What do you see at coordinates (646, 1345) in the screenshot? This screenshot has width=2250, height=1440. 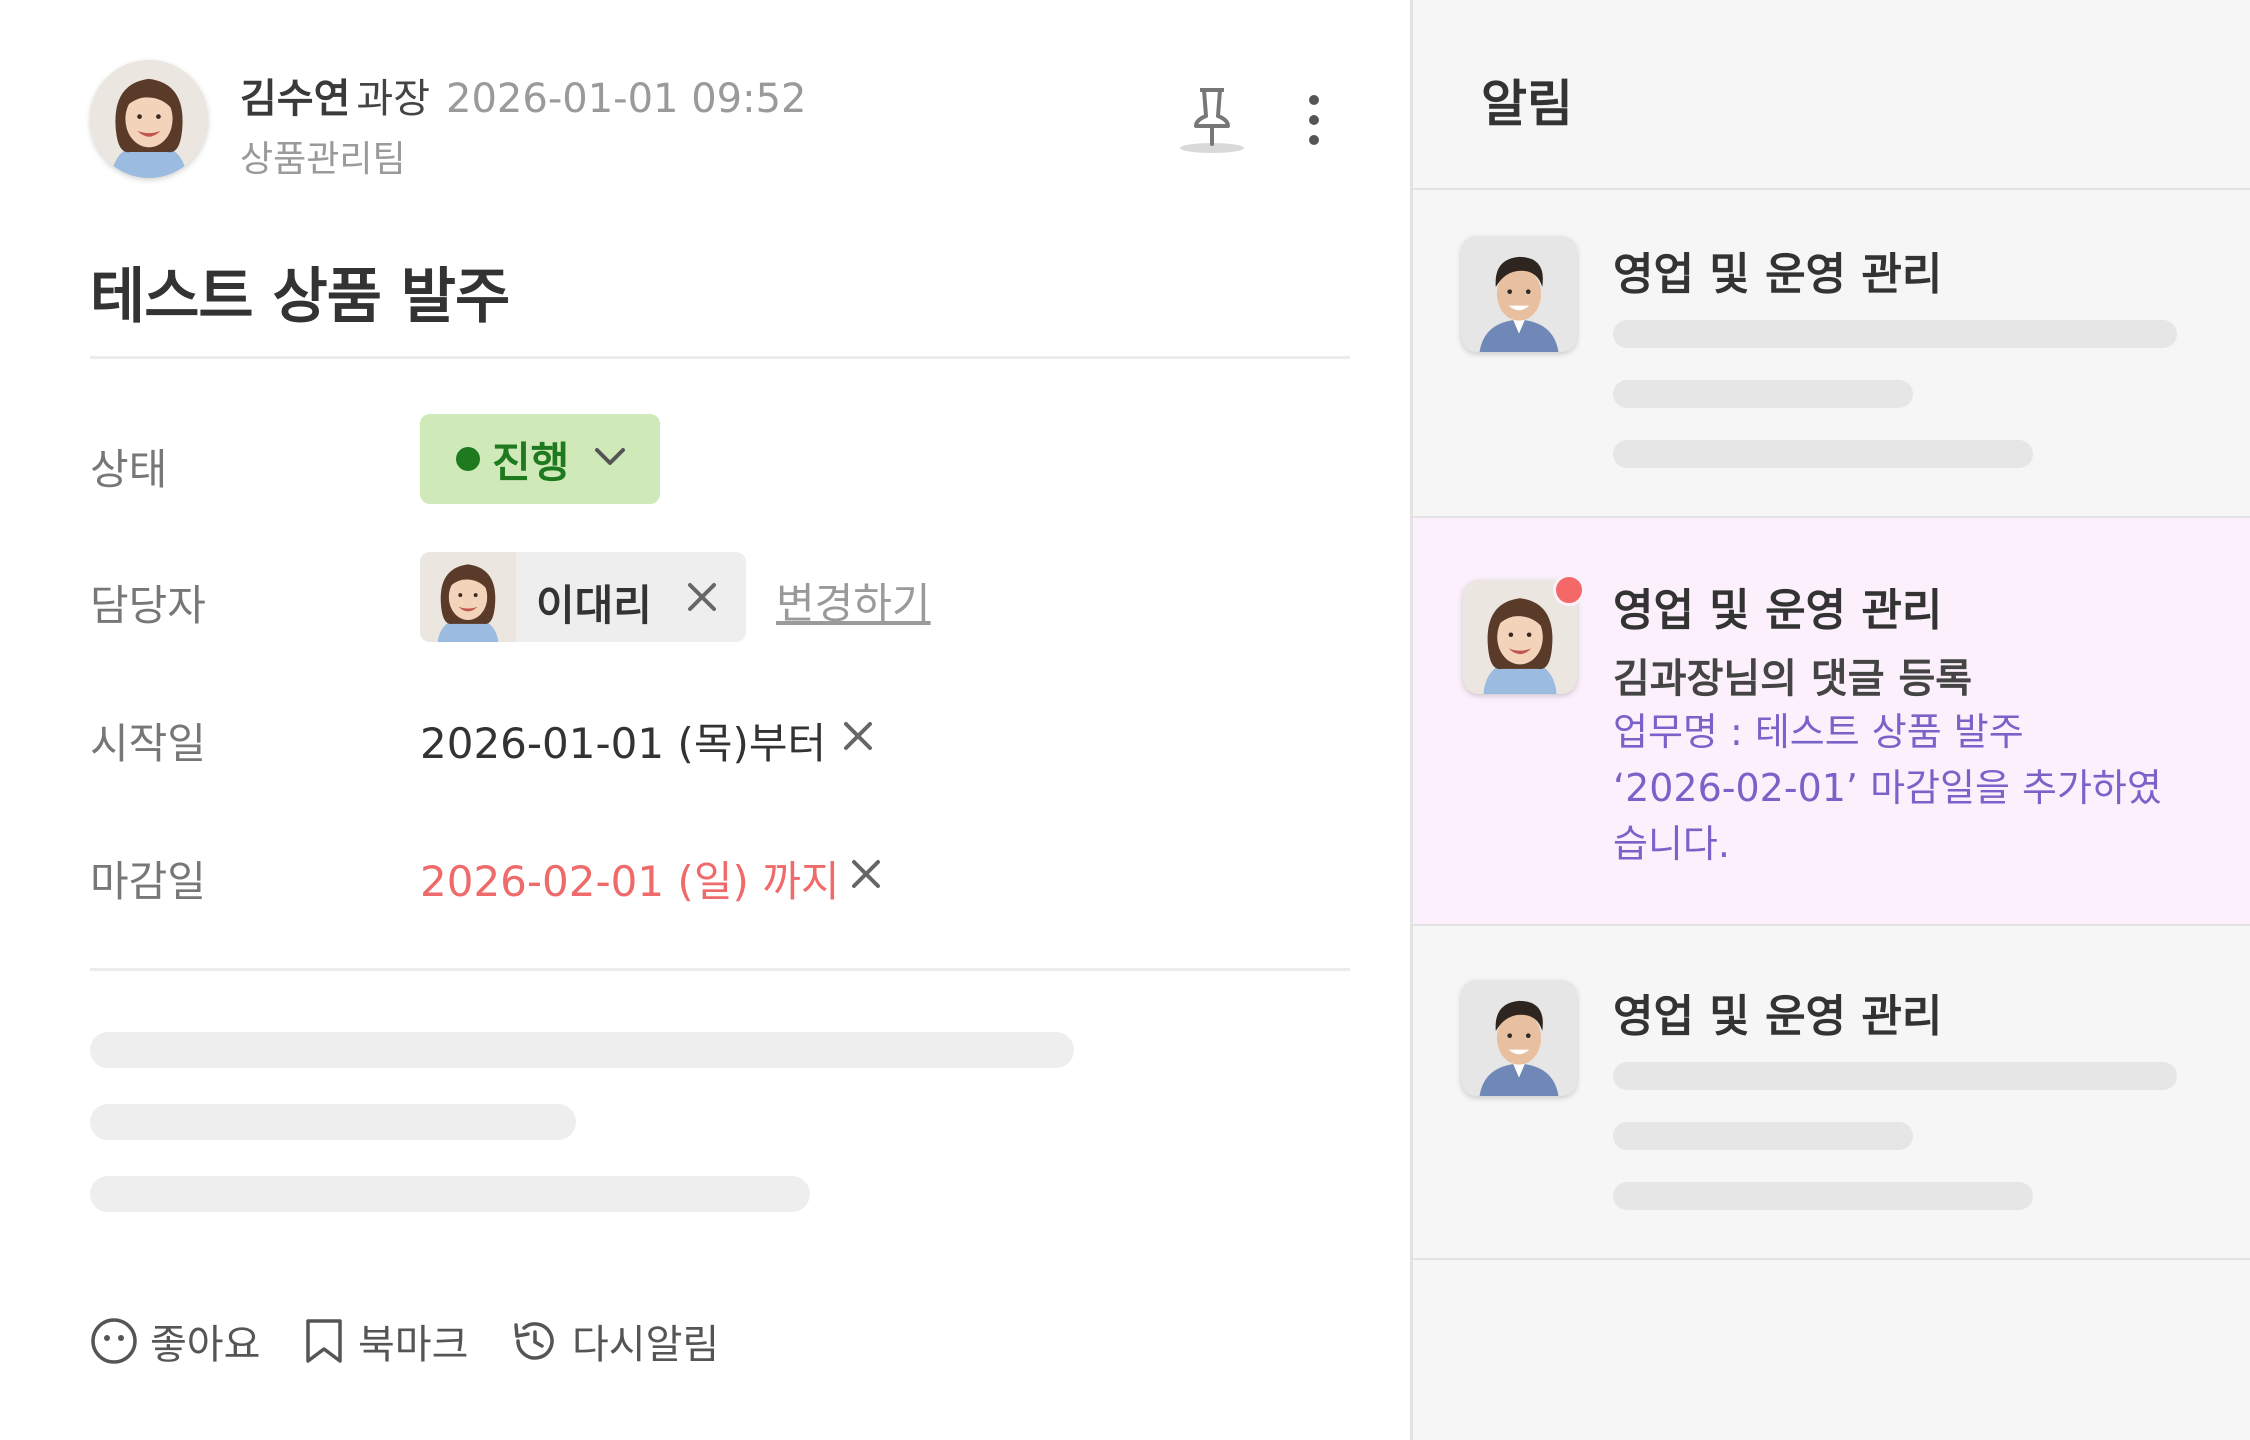 I see `remind-label: 다시알림` at bounding box center [646, 1345].